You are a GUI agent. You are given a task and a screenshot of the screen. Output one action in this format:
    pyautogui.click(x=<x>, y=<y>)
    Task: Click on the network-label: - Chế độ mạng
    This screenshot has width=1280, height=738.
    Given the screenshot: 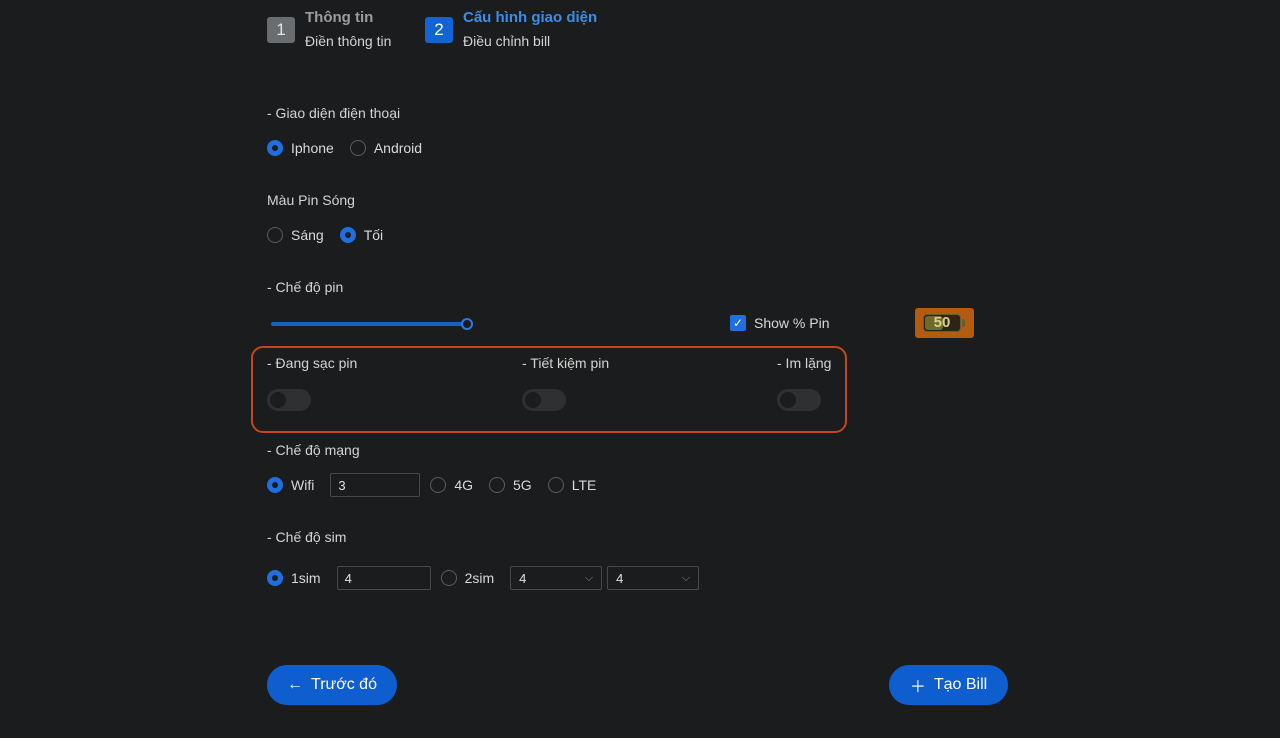 What is the action you would take?
    pyautogui.click(x=313, y=450)
    